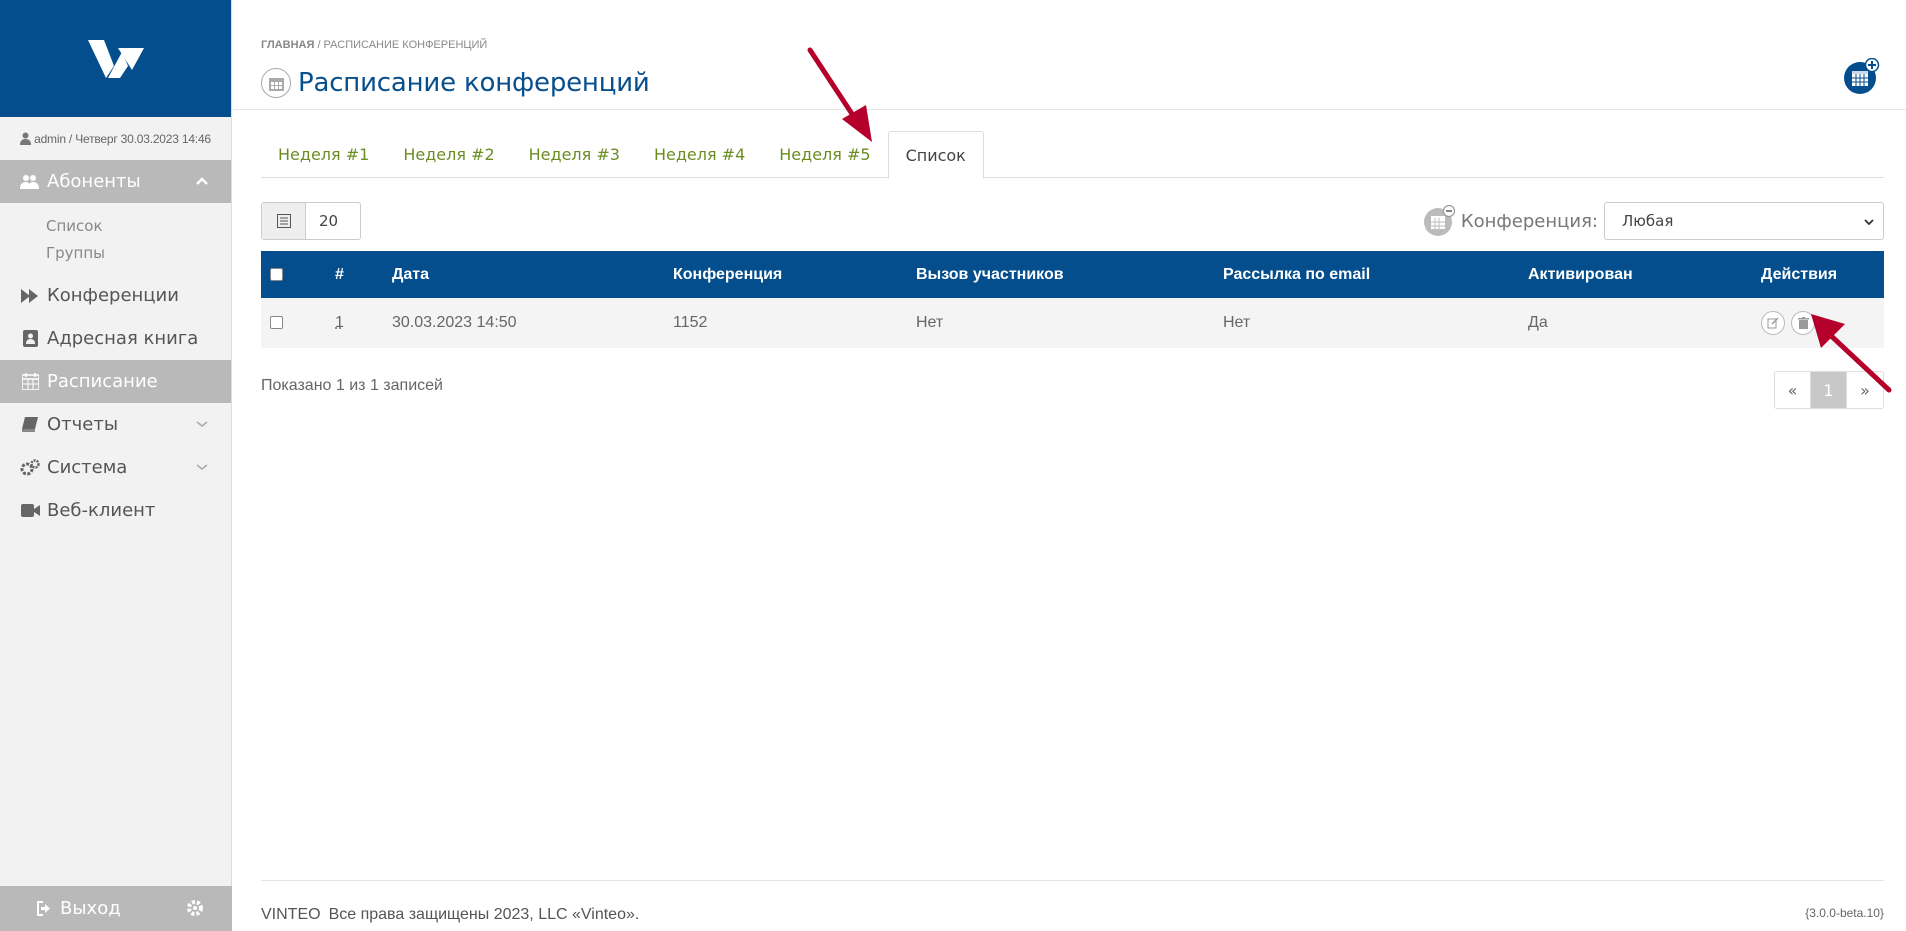  I want to click on cell-conference: 1152, so click(794, 323).